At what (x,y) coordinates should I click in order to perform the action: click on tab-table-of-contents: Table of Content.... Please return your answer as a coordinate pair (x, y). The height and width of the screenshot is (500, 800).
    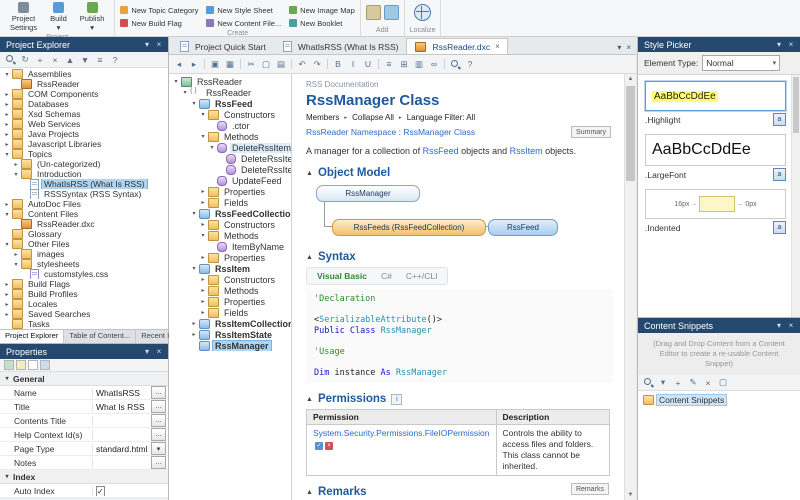
    Looking at the image, I should click on (100, 336).